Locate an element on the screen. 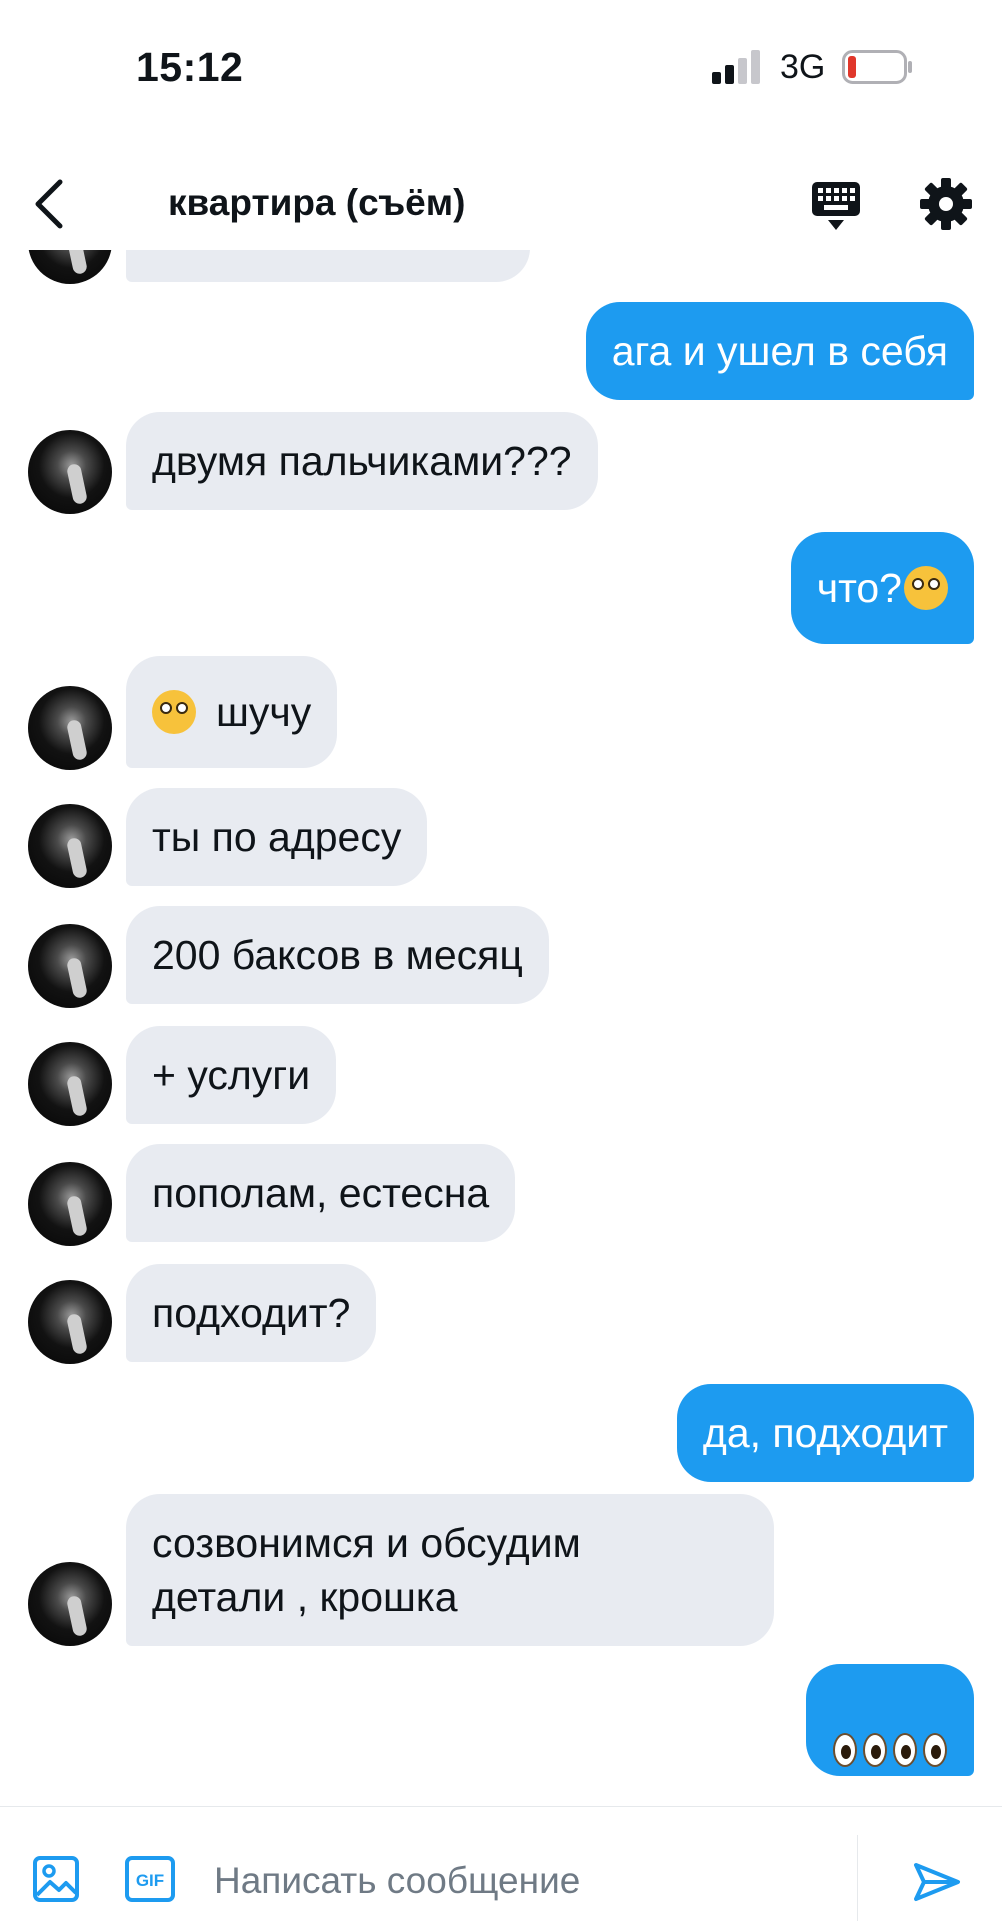 The height and width of the screenshot is (1921, 1002). message-text: 200 баксов в месяц is located at coordinates (337, 955).